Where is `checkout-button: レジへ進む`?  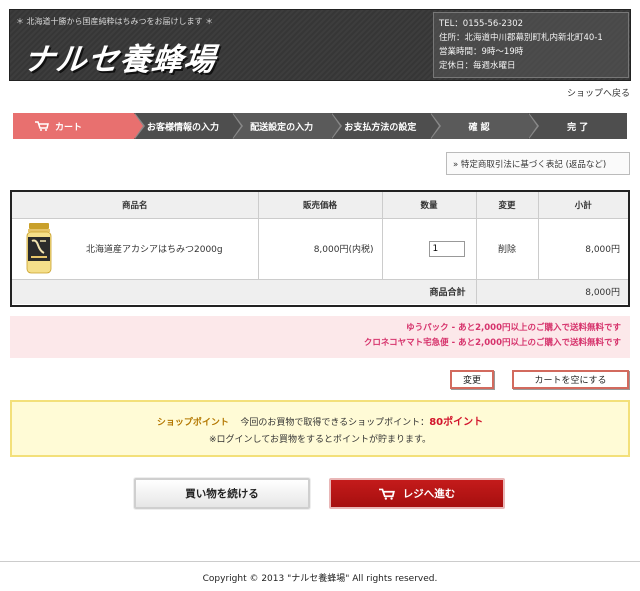
checkout-button: レジへ進む is located at coordinates (417, 493).